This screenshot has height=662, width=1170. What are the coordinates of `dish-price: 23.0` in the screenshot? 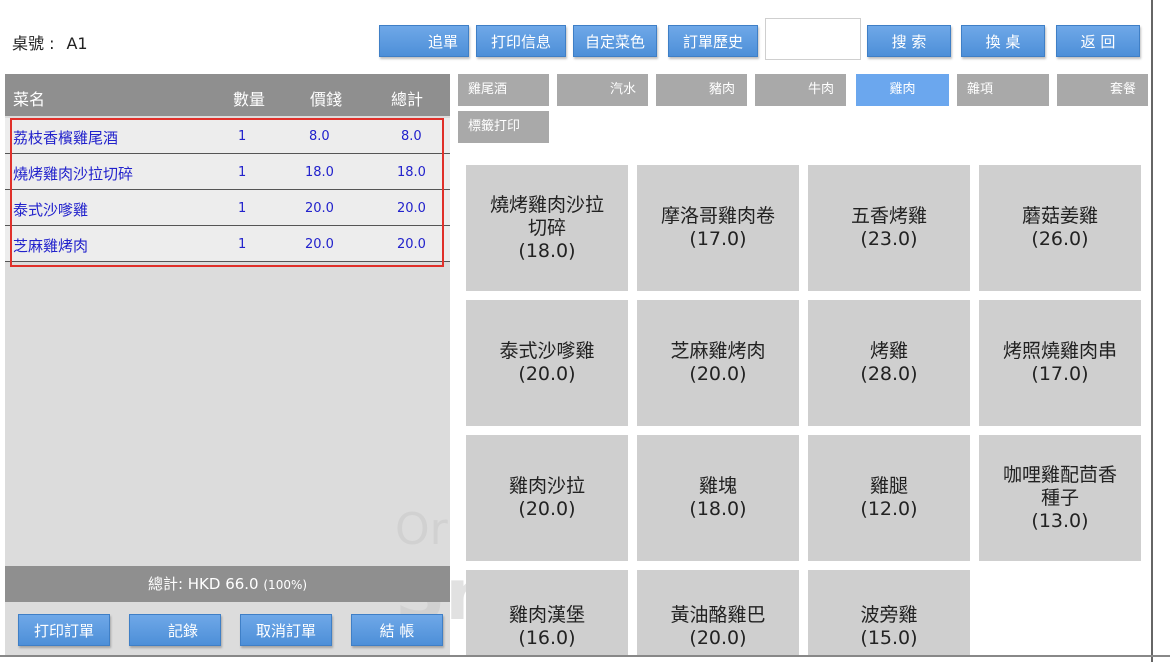 It's located at (888, 239).